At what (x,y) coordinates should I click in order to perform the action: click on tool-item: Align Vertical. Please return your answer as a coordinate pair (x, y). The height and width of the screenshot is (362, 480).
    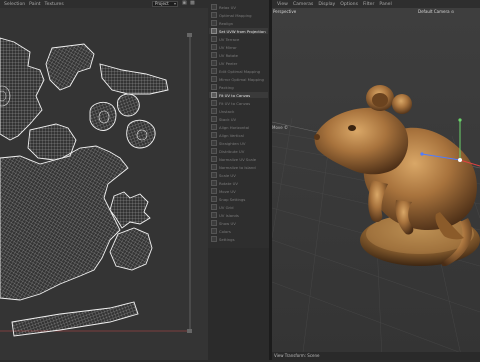
    Looking at the image, I should click on (238, 135).